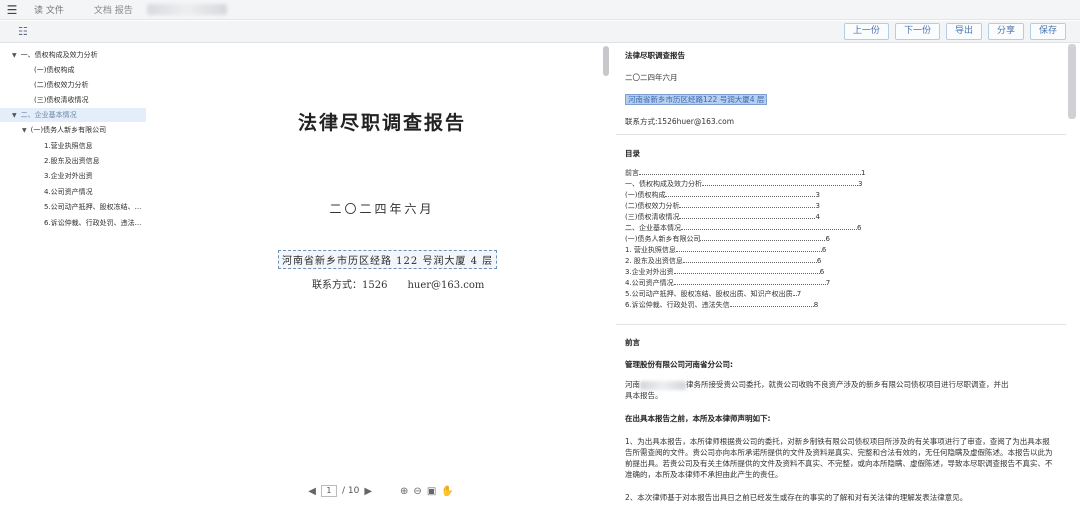 This screenshot has width=1080, height=515. I want to click on outline-item-2-1: ▼ (一)债务人新乡有限公司, so click(64, 130).